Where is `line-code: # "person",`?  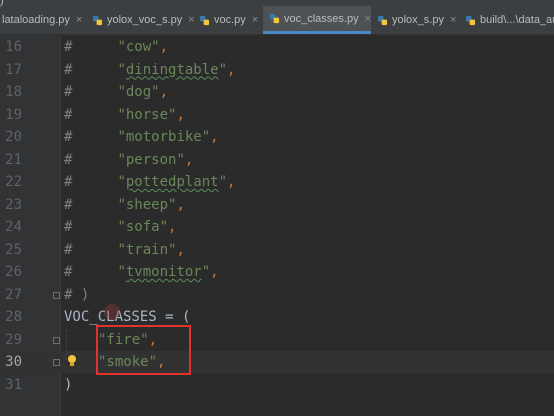
line-code: # "person", is located at coordinates (128, 160).